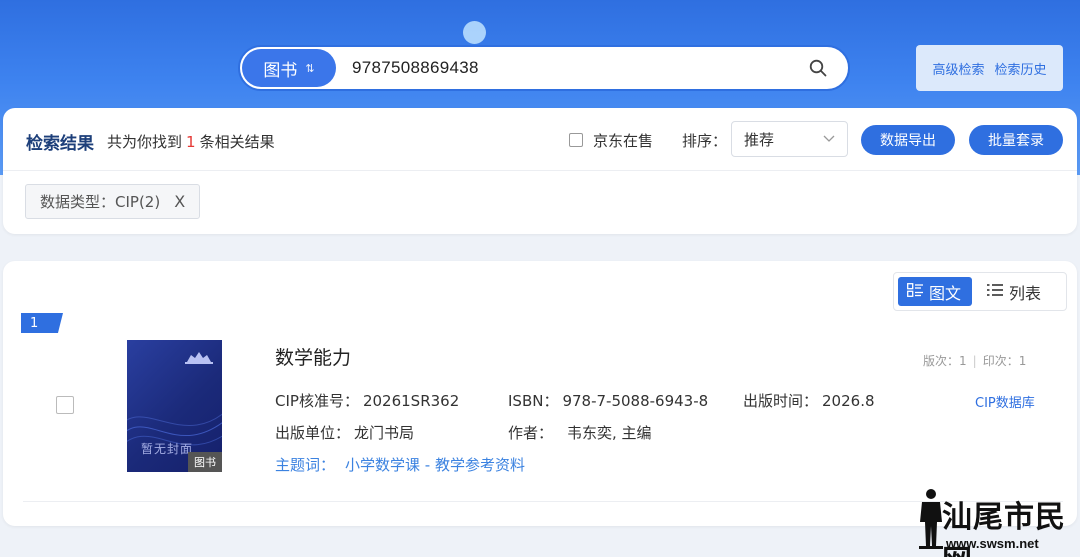 Image resolution: width=1080 pixels, height=557 pixels. Describe the element at coordinates (958, 68) in the screenshot. I see `advanced-search-link: 高级检索` at that location.